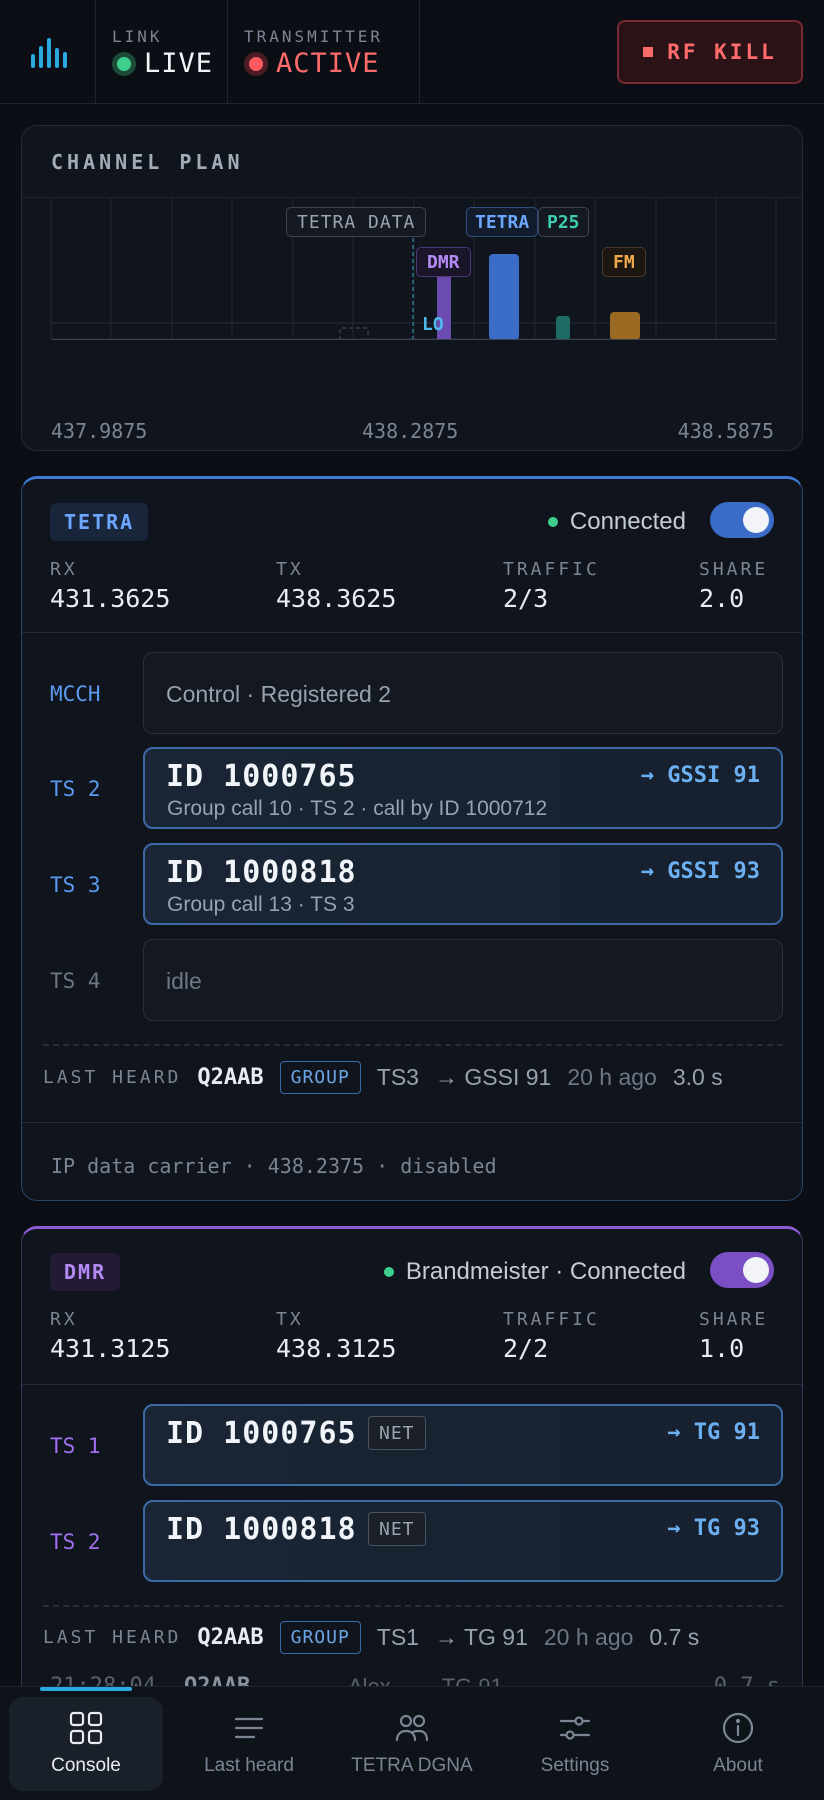  I want to click on last-heard-duration: 3.0 s, so click(697, 1077).